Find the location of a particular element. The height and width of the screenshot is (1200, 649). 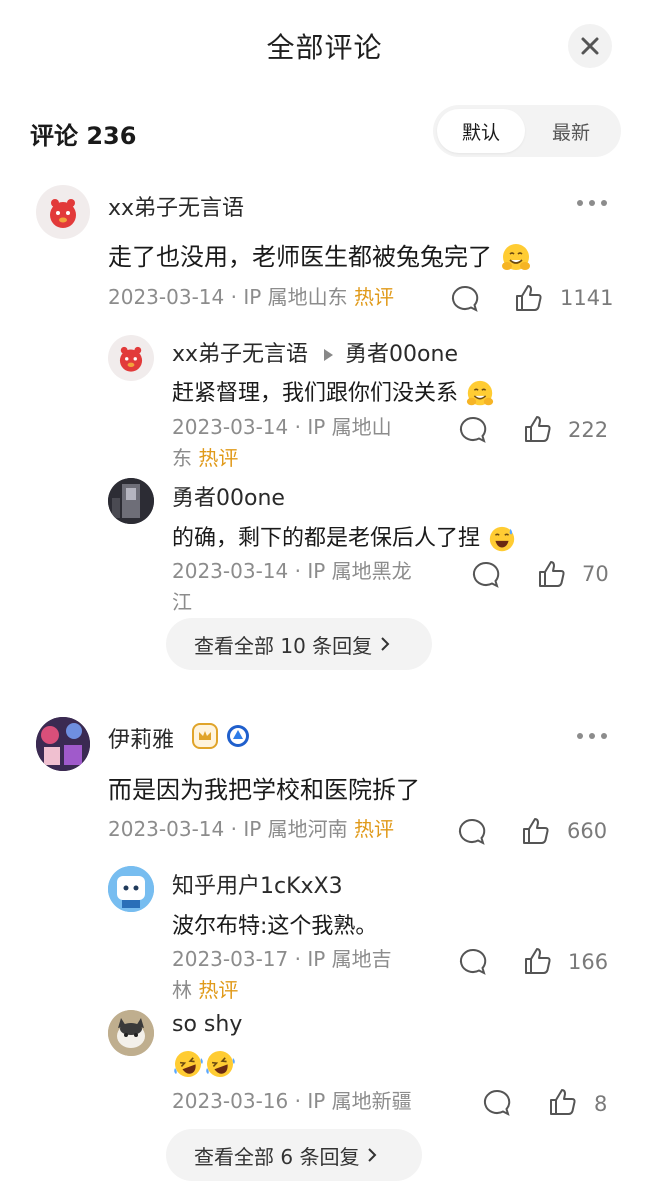

reply-meta: 2023-03-14 · IP 属地黑龙江 is located at coordinates (292, 586).